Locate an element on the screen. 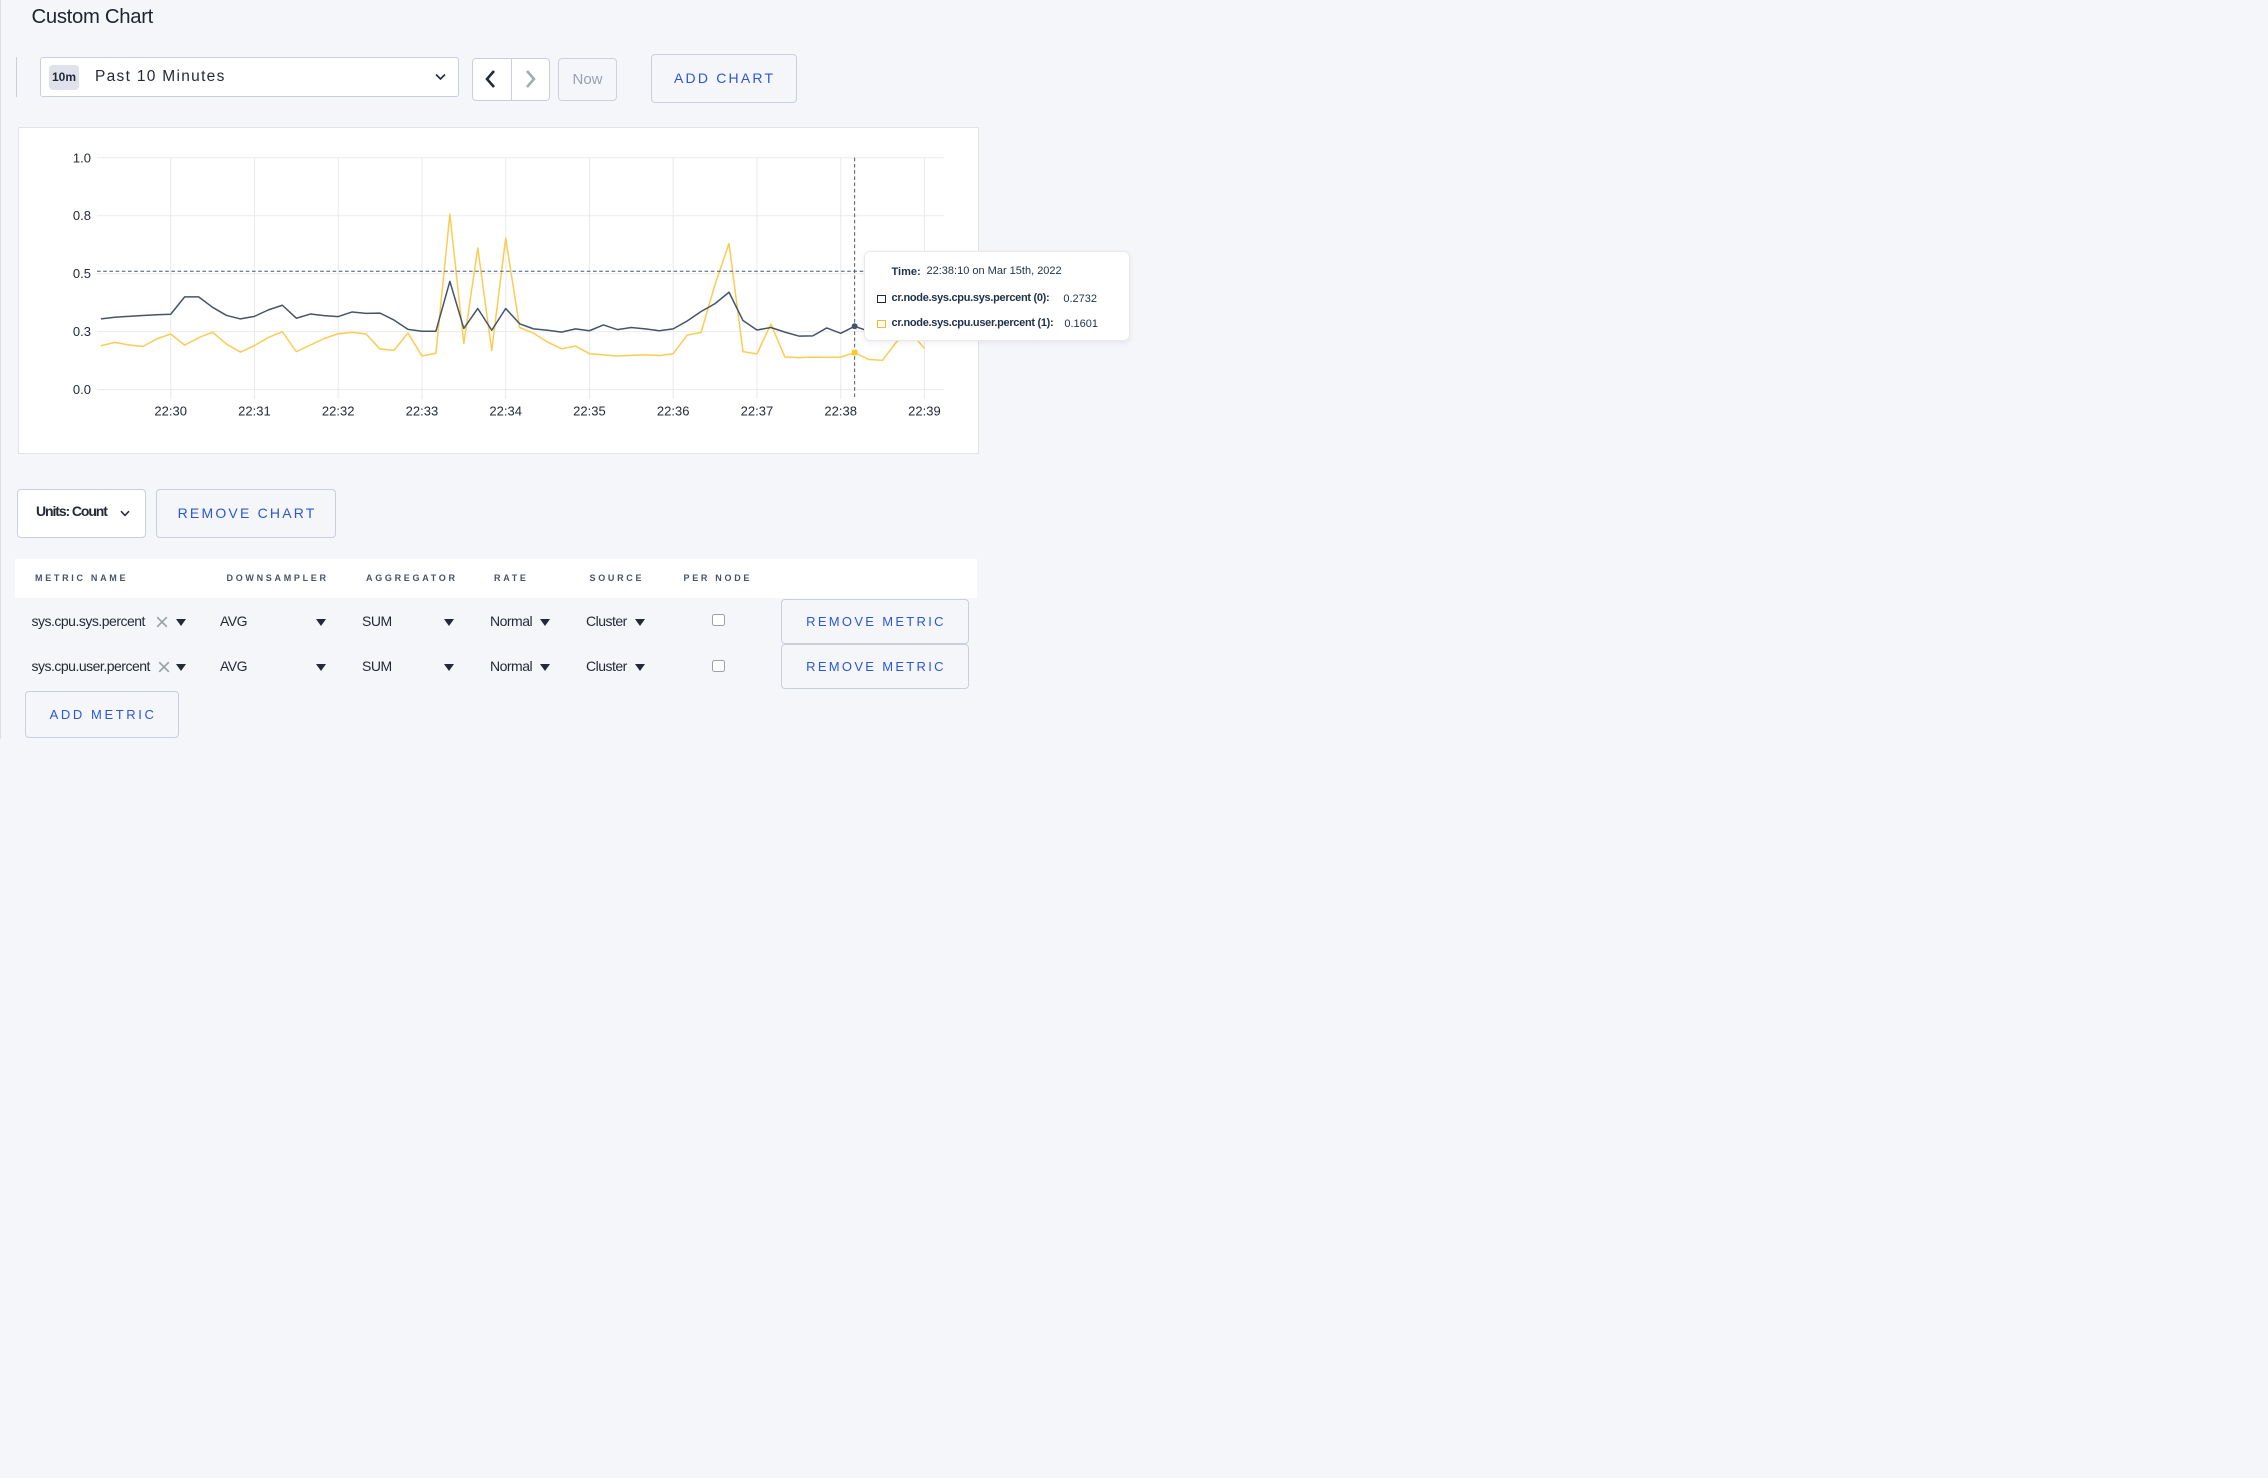 Image resolution: width=2268 pixels, height=1478 pixels. svg-text: 22:33 is located at coordinates (422, 411).